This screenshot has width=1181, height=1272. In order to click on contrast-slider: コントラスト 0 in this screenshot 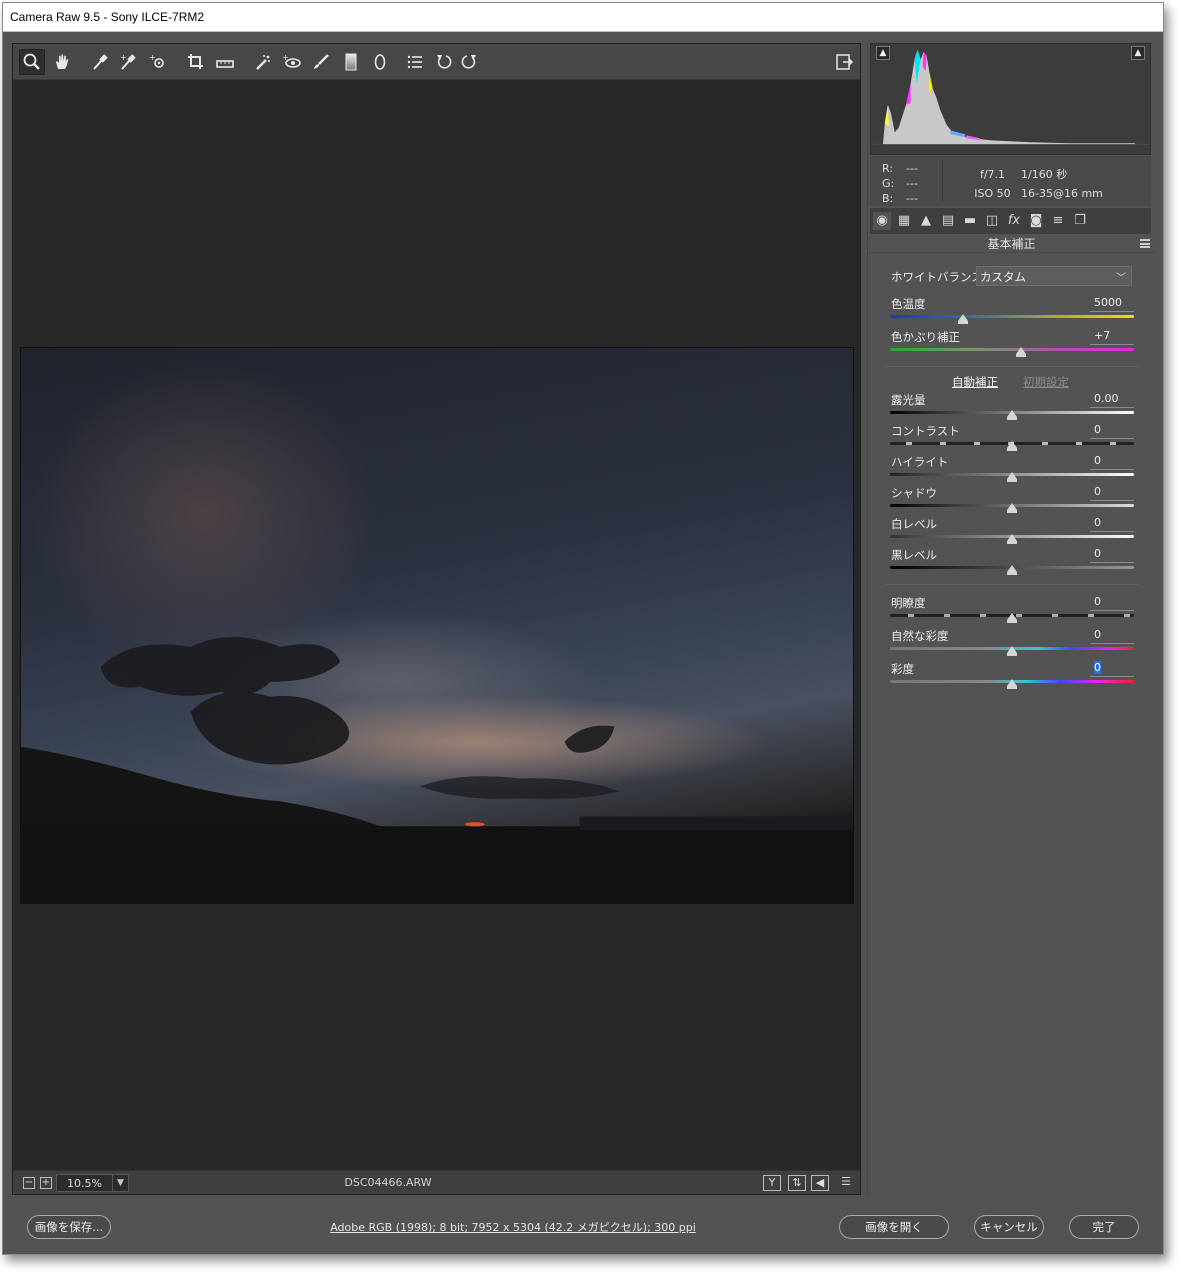, I will do `click(1012, 438)`.